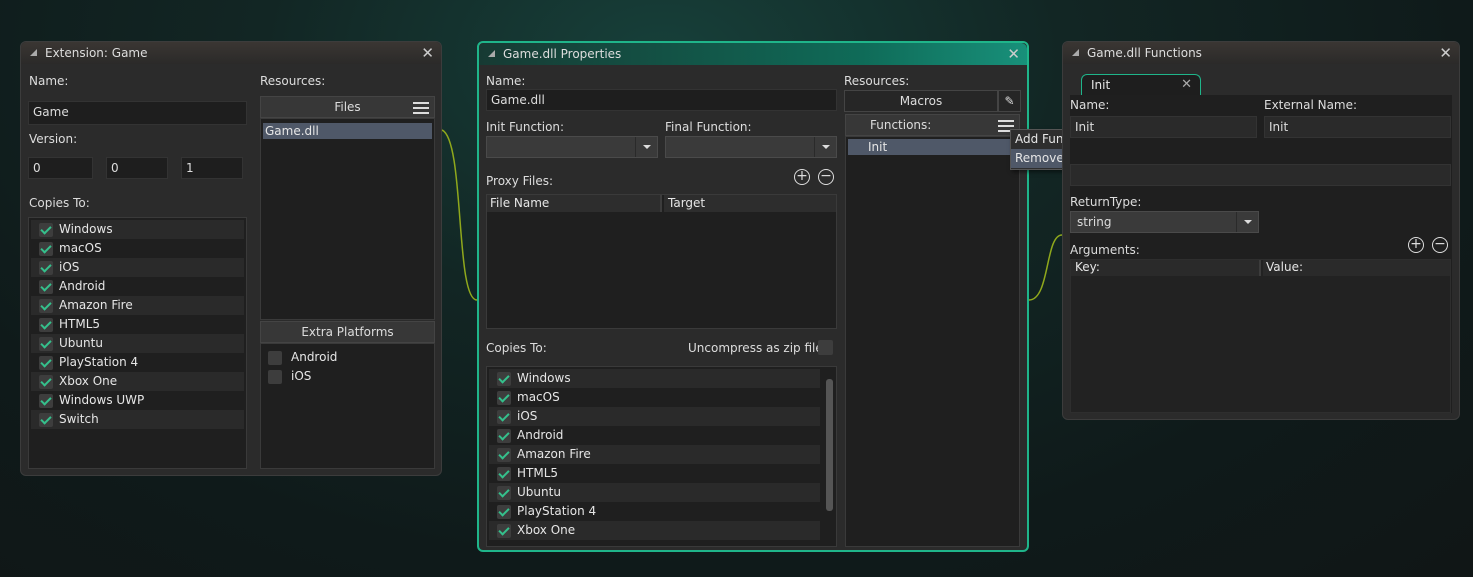 Image resolution: width=1473 pixels, height=577 pixels. What do you see at coordinates (802, 177) in the screenshot?
I see `add-icon: +` at bounding box center [802, 177].